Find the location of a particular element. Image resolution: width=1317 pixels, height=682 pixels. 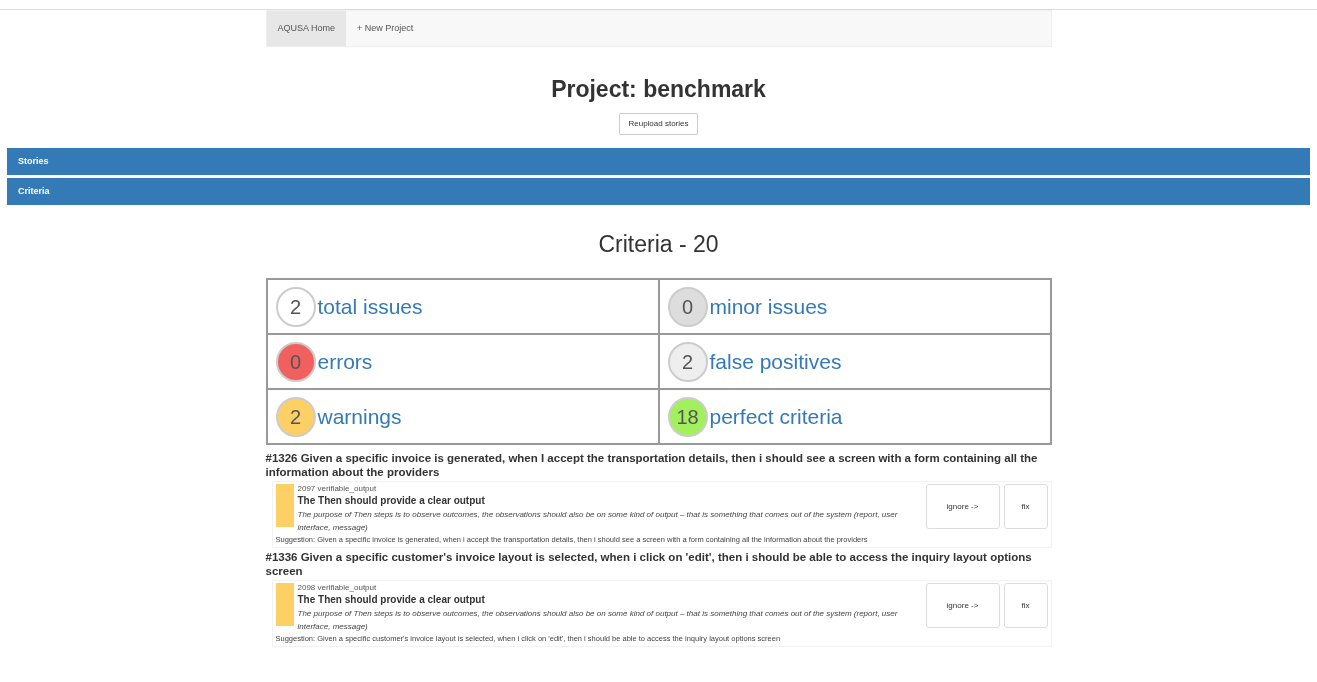

nav-link: + New Project is located at coordinates (385, 28).